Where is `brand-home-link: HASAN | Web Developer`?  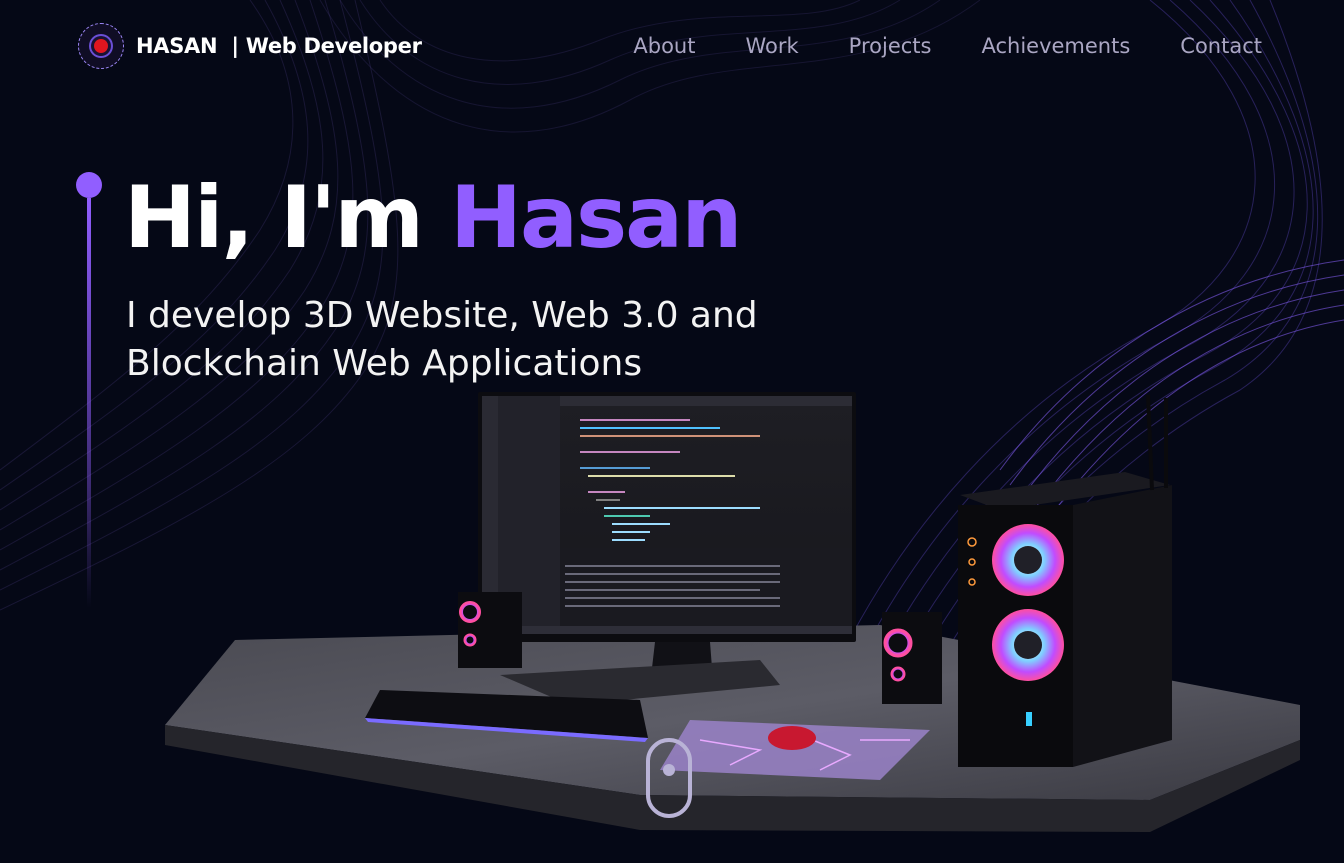
brand-home-link: HASAN | Web Developer is located at coordinates (250, 46).